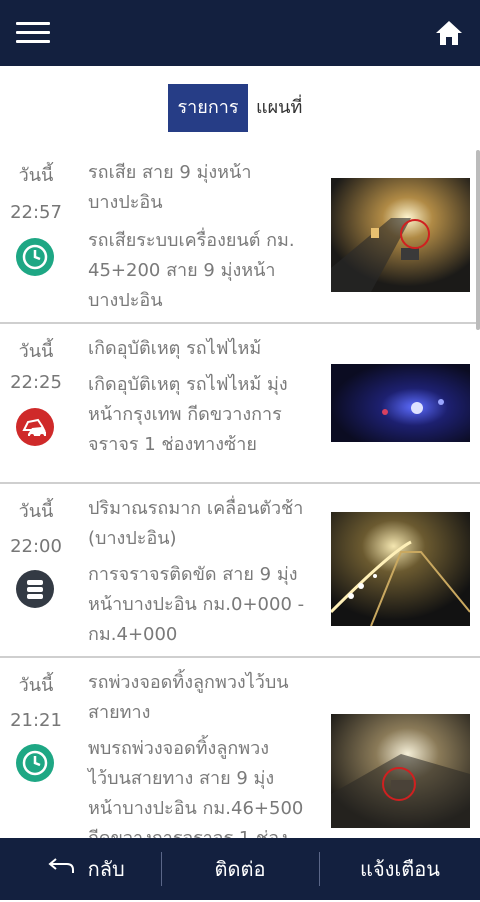 This screenshot has width=480, height=902. I want to click on hamburger-menu-icon, so click(33, 33).